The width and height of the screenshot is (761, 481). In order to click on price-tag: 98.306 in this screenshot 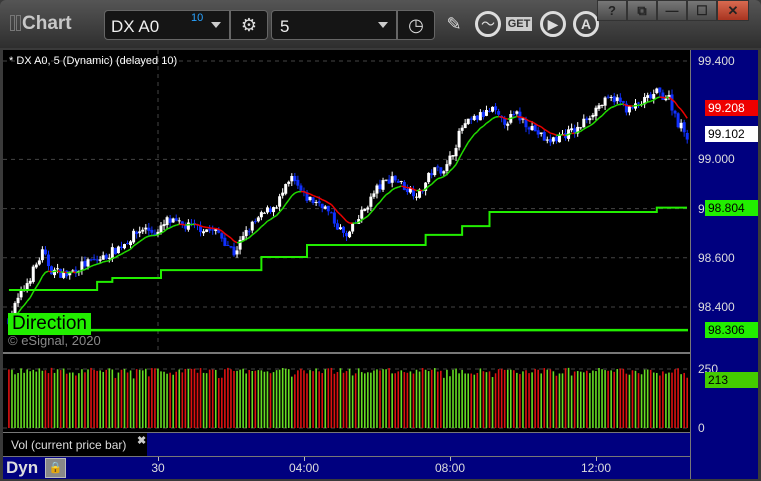, I will do `click(731, 330)`.